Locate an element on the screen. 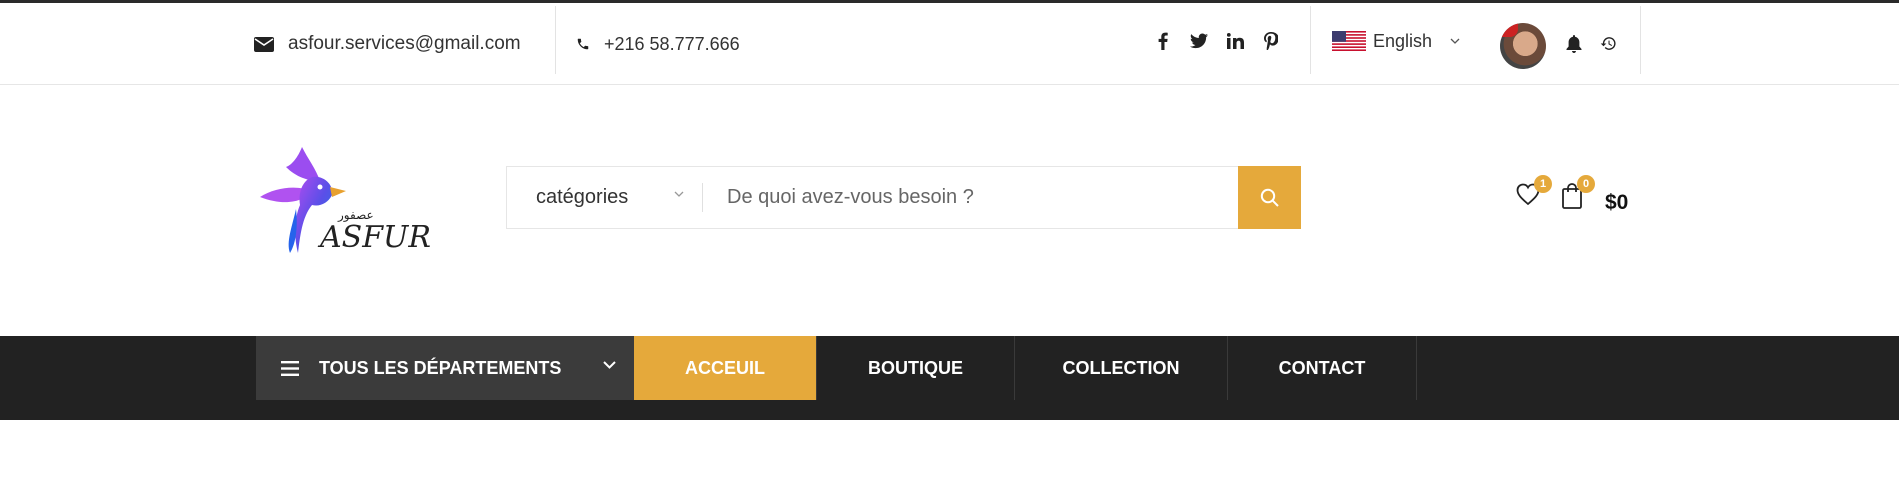  all-departments-label: TOUS LES DÉPARTEMENTS is located at coordinates (440, 367).